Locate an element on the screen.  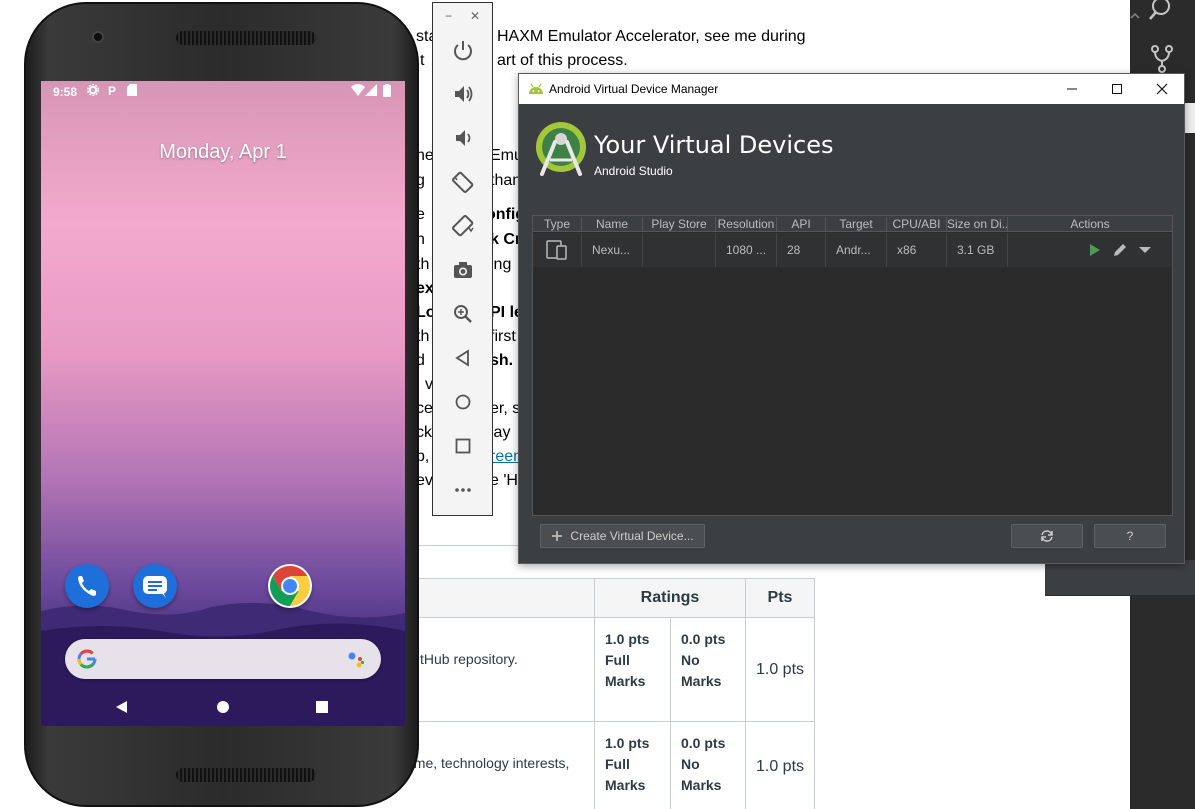
document-line: sh. is located at coordinates (502, 360).